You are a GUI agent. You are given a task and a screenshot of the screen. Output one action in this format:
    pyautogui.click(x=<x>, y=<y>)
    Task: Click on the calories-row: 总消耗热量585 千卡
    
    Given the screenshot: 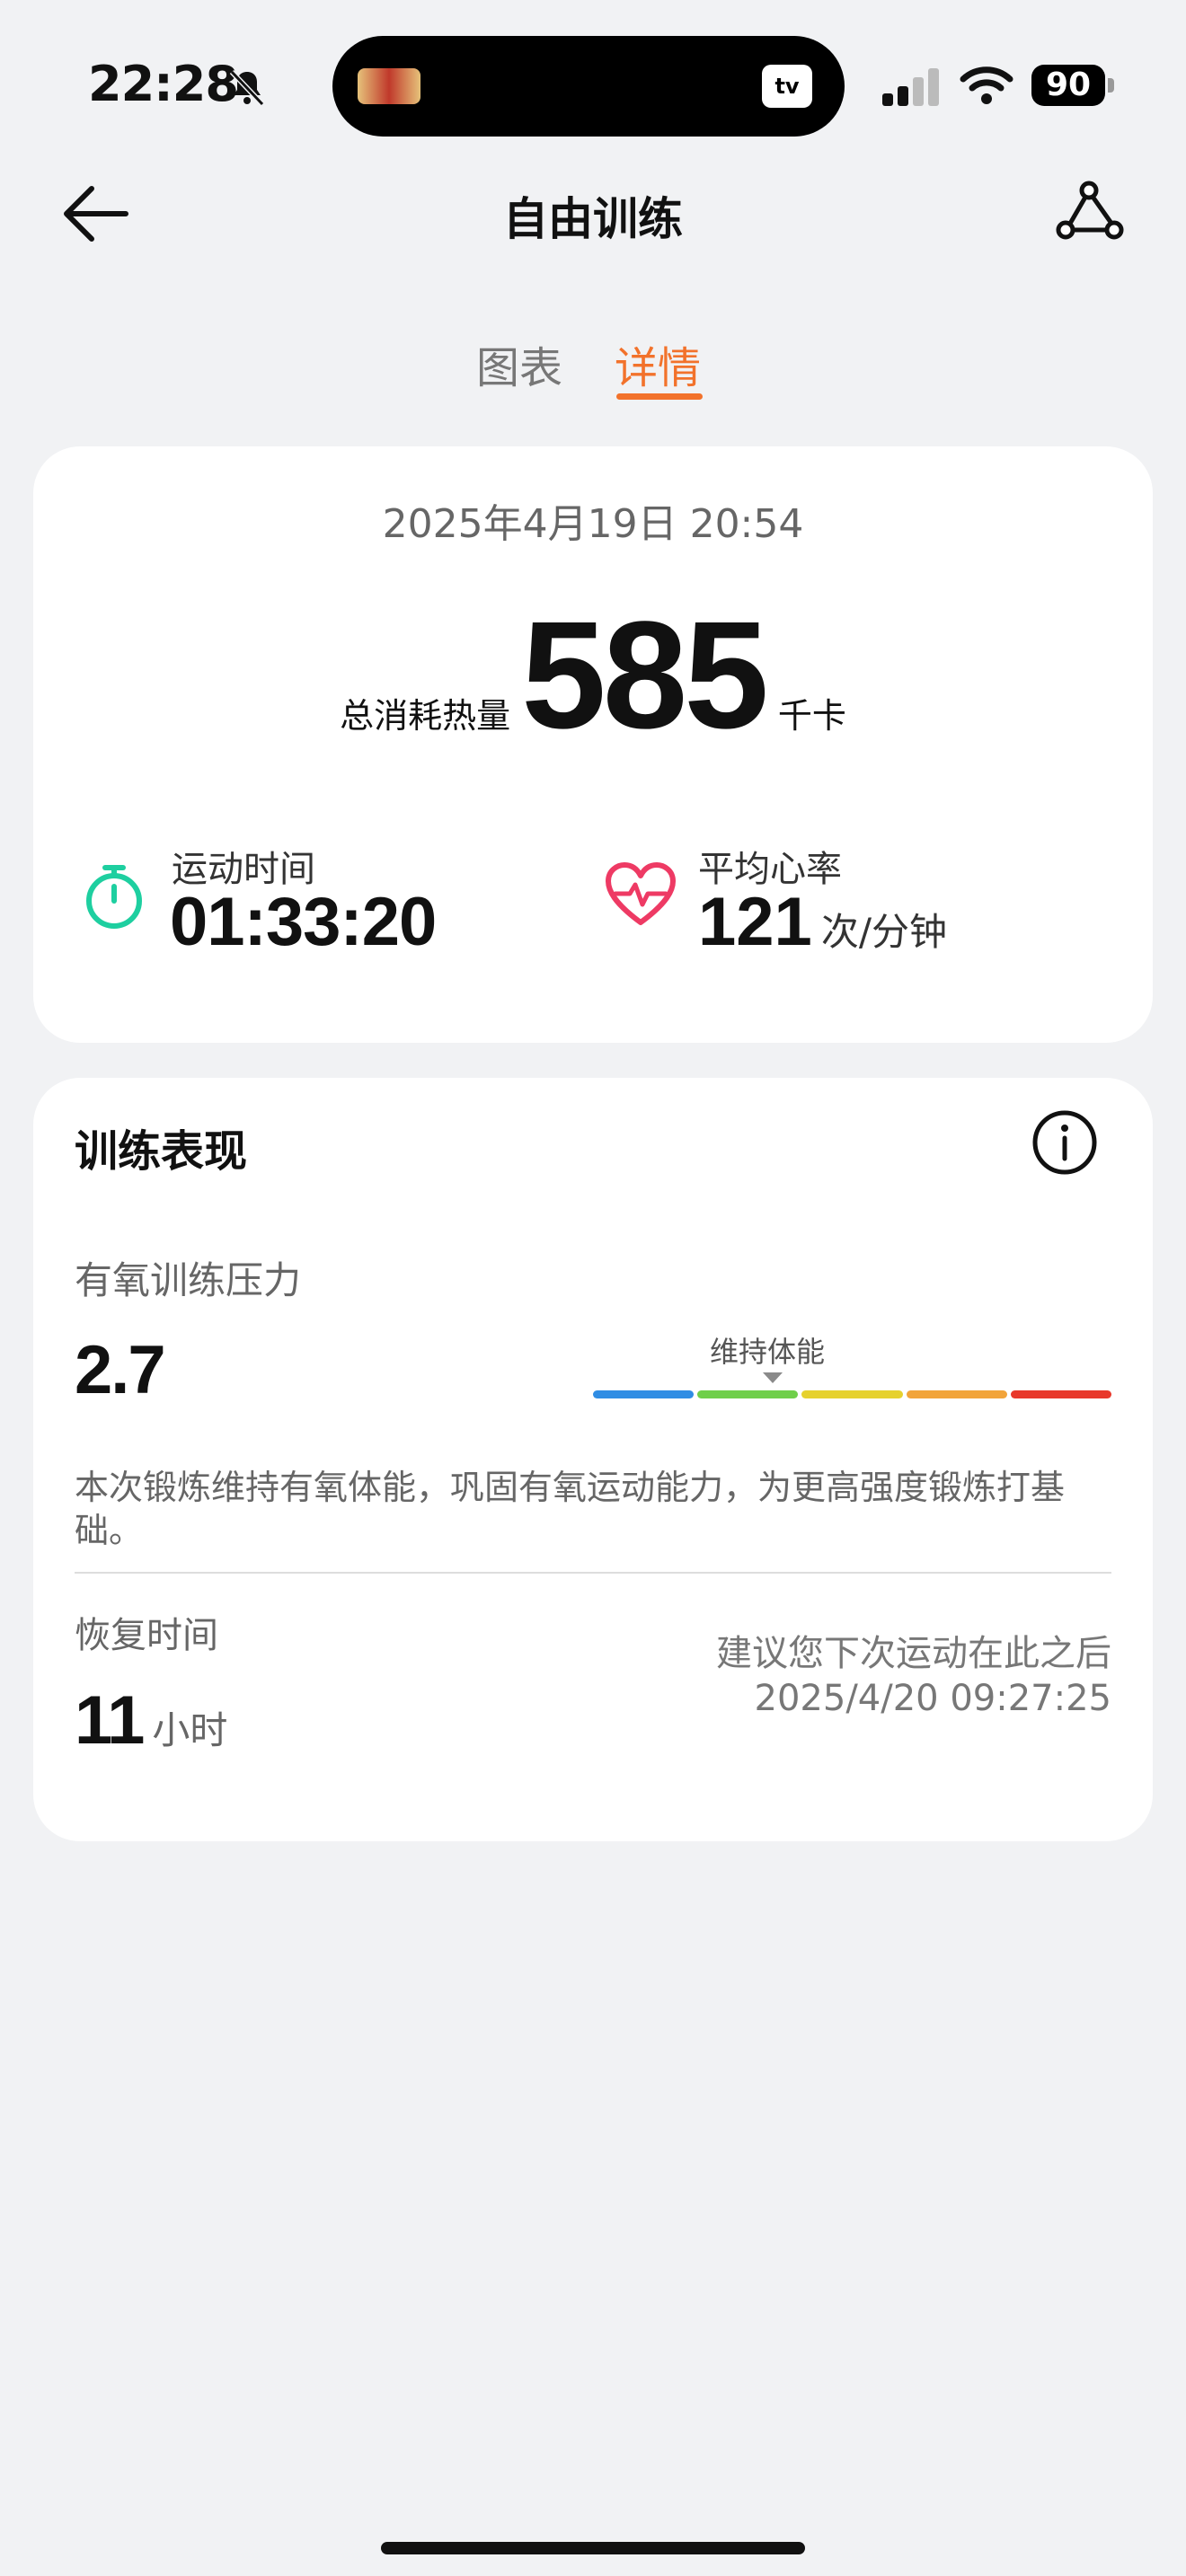 What is the action you would take?
    pyautogui.click(x=593, y=675)
    